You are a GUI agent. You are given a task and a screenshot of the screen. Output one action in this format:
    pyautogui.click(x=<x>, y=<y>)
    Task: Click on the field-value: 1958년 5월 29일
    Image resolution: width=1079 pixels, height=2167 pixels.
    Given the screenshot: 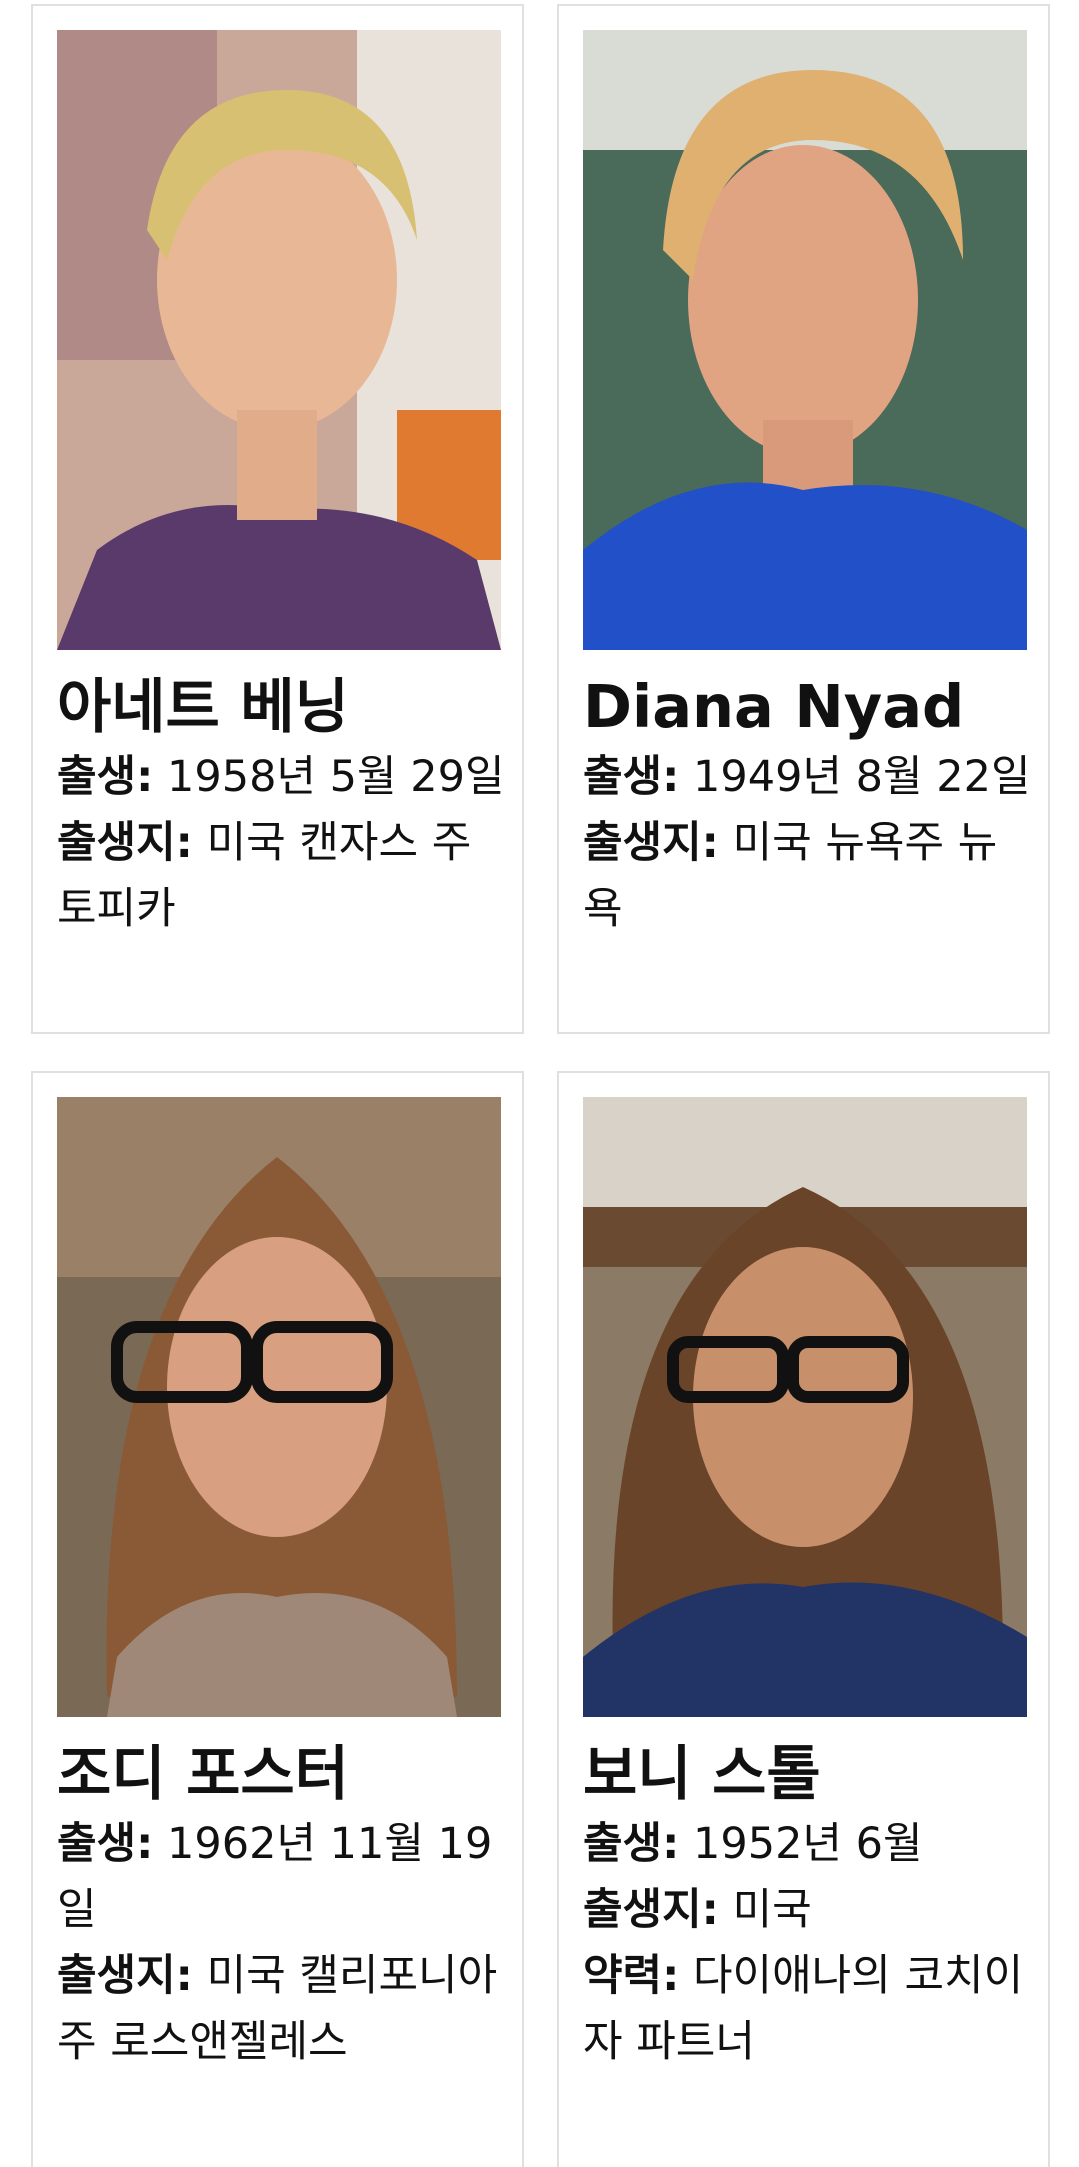 What is the action you would take?
    pyautogui.click(x=336, y=777)
    